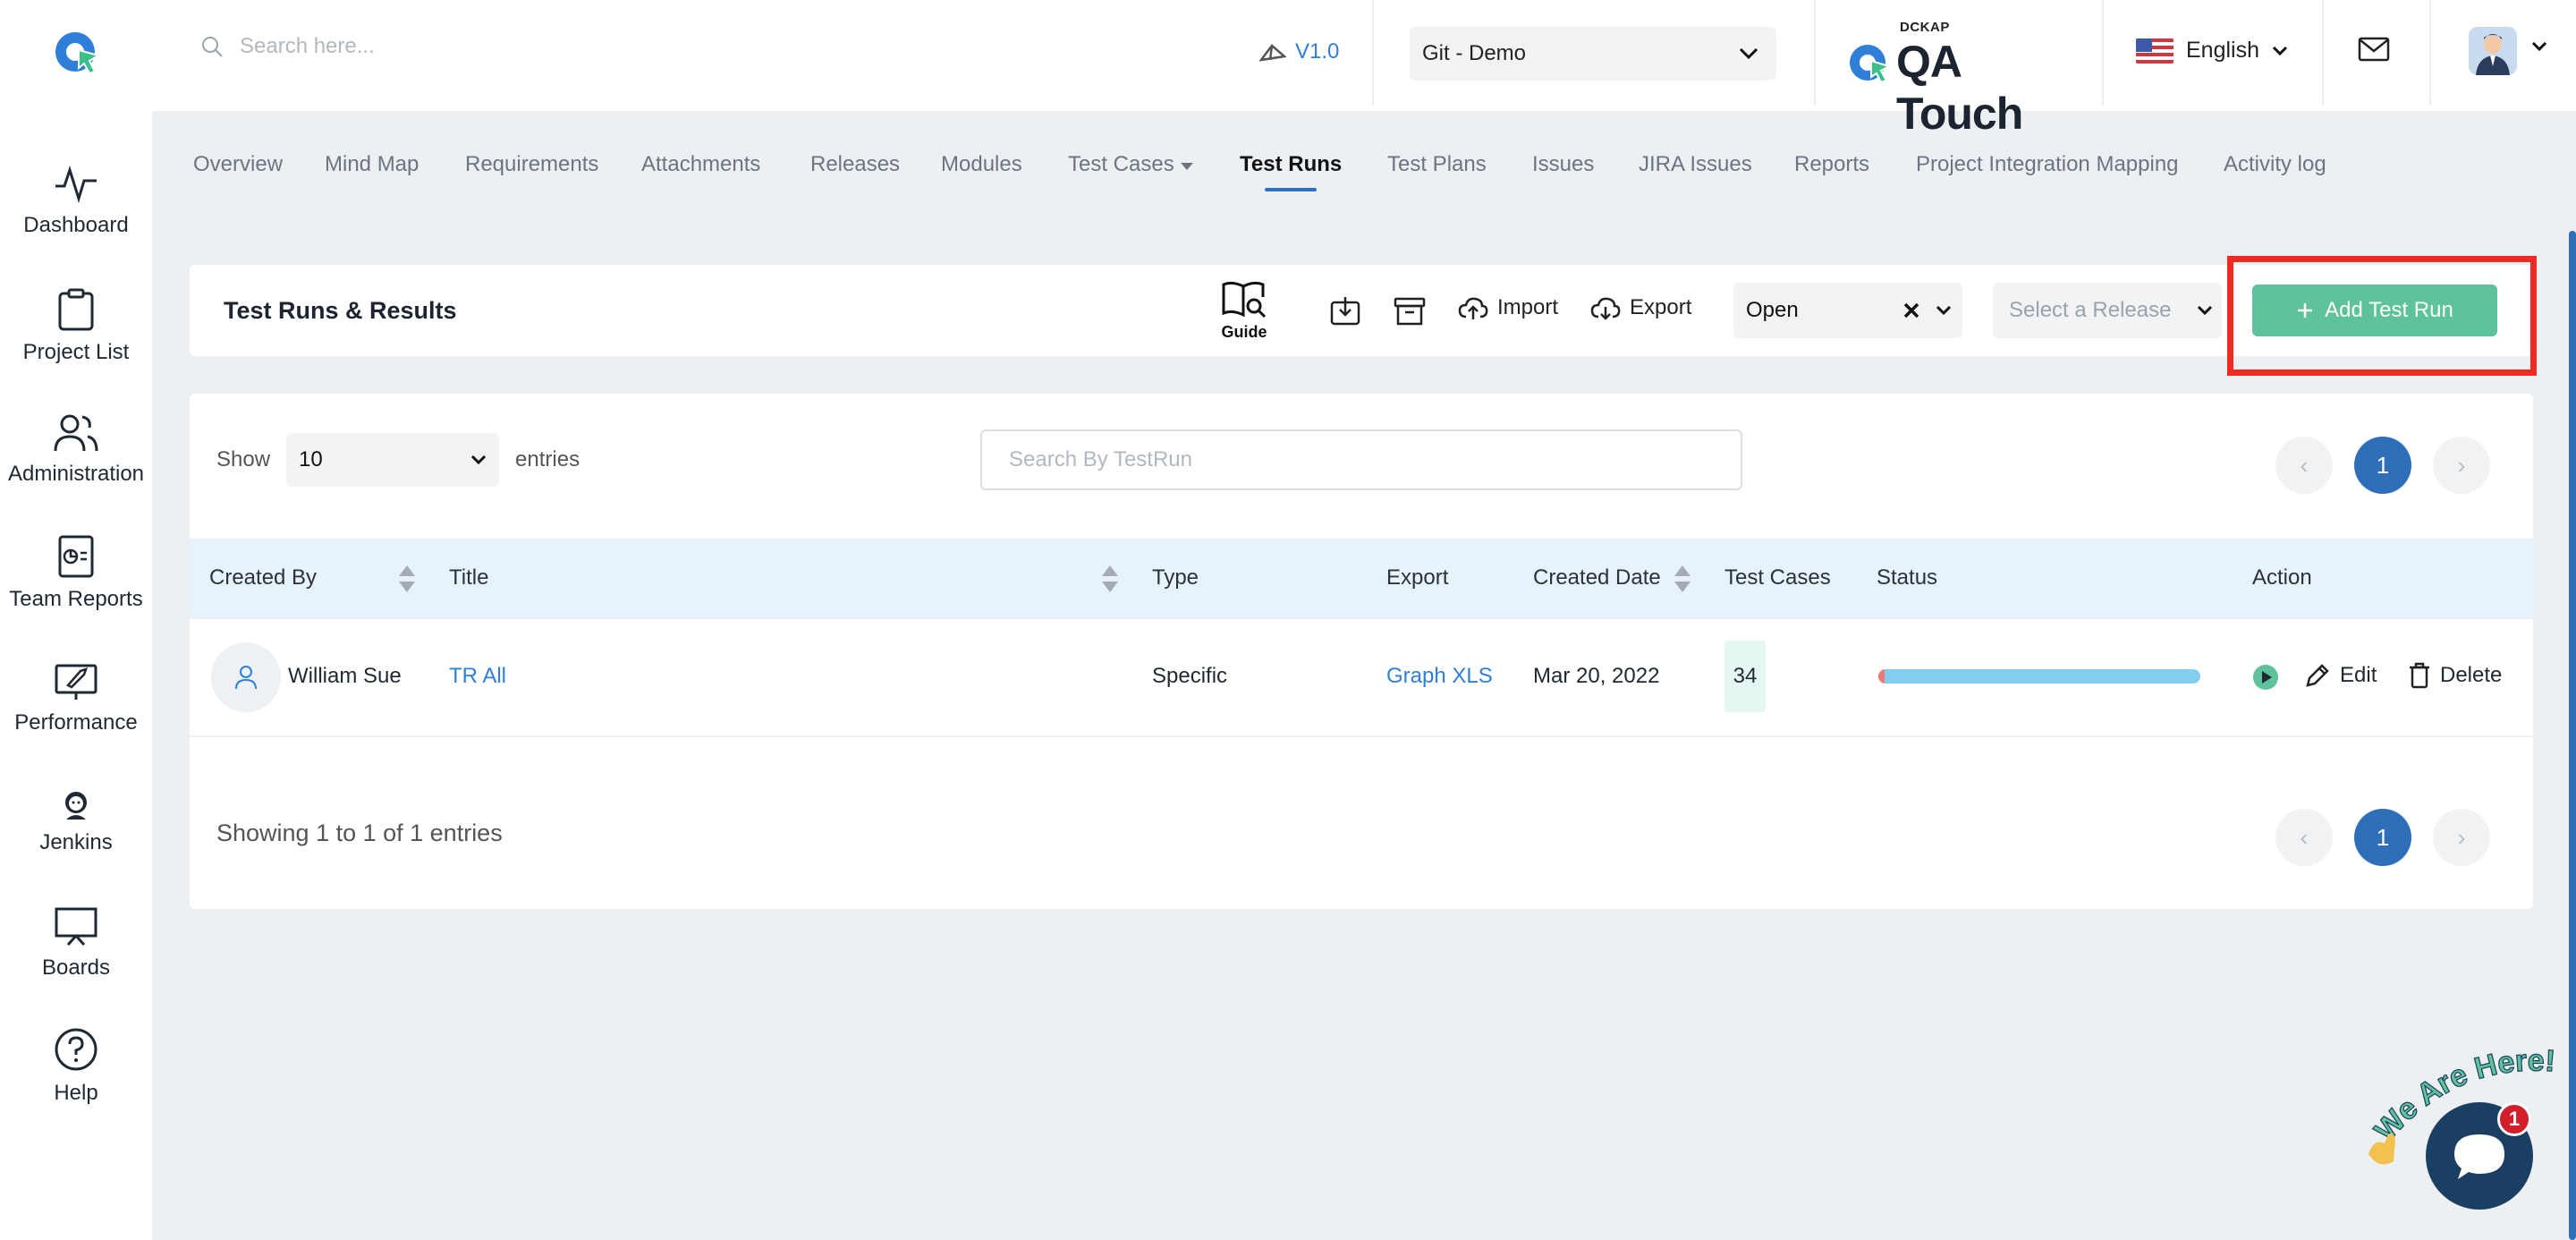 This screenshot has width=2576, height=1240. Describe the element at coordinates (263, 577) in the screenshot. I see `column-created-by: Created By` at that location.